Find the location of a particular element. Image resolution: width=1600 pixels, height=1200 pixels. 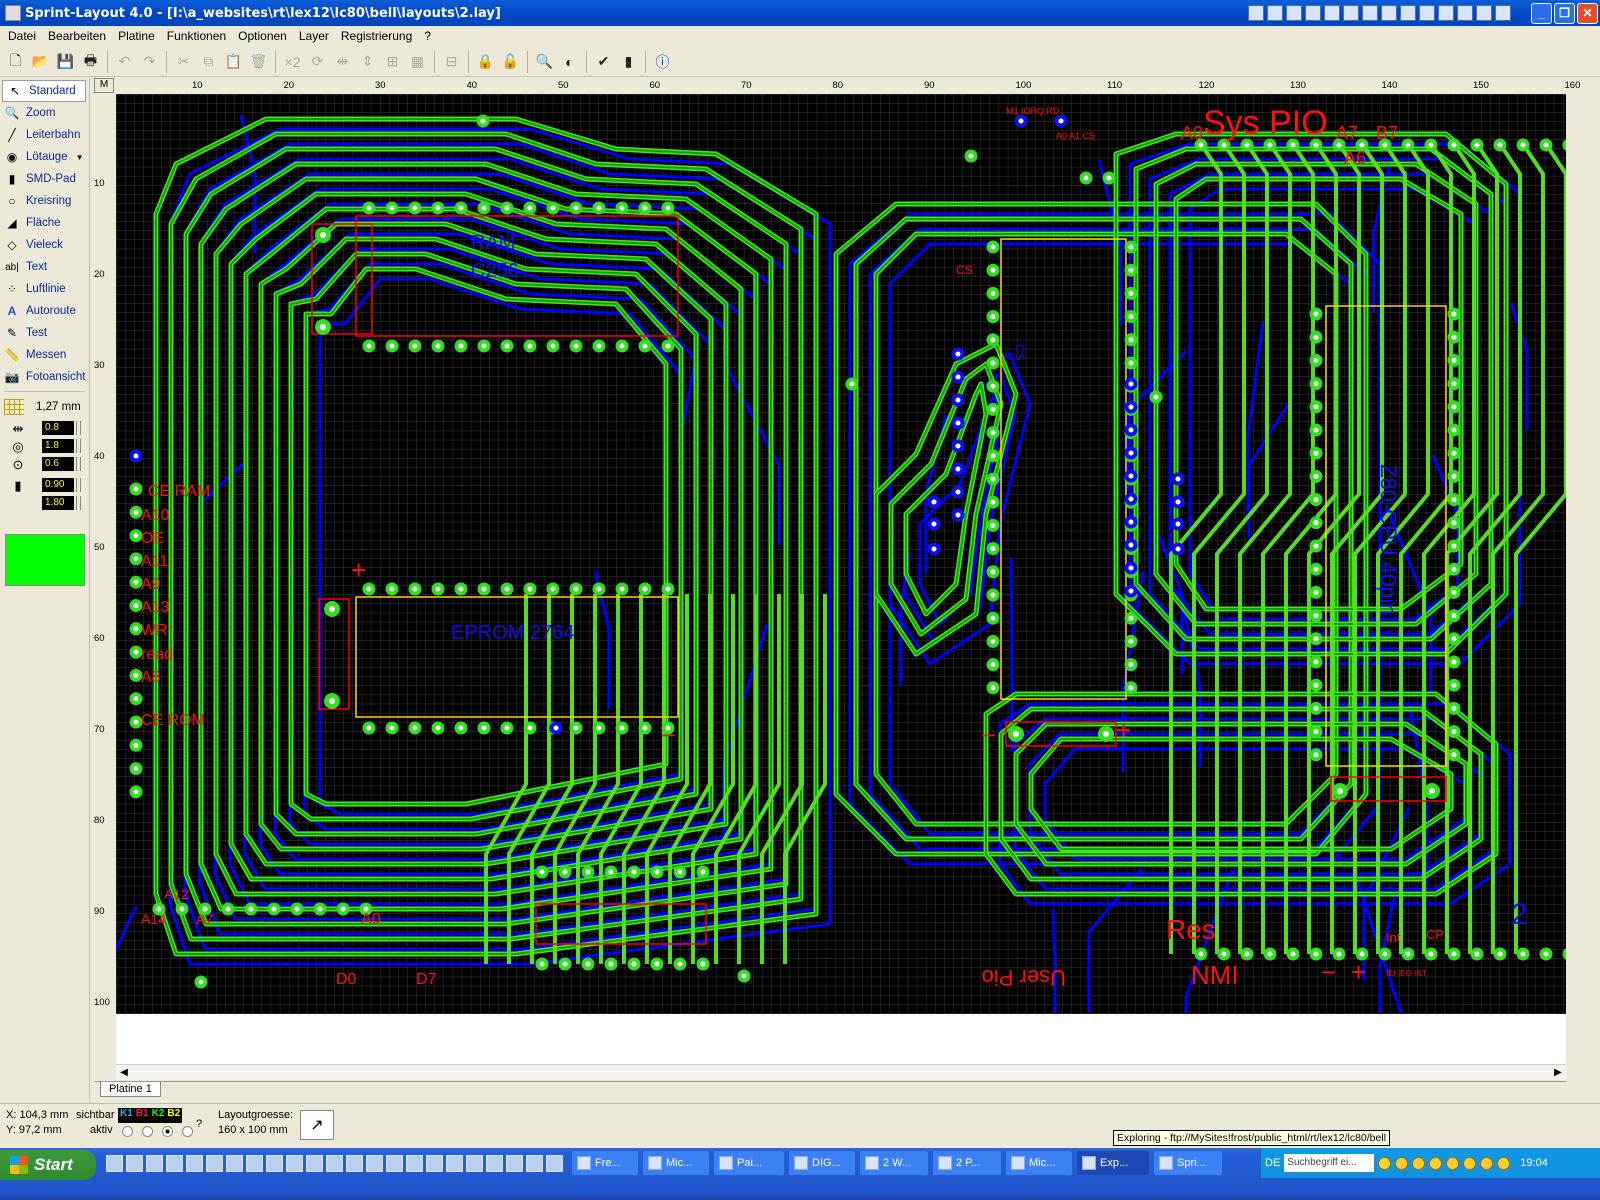

menu-optionen: Optionen is located at coordinates (262, 36).